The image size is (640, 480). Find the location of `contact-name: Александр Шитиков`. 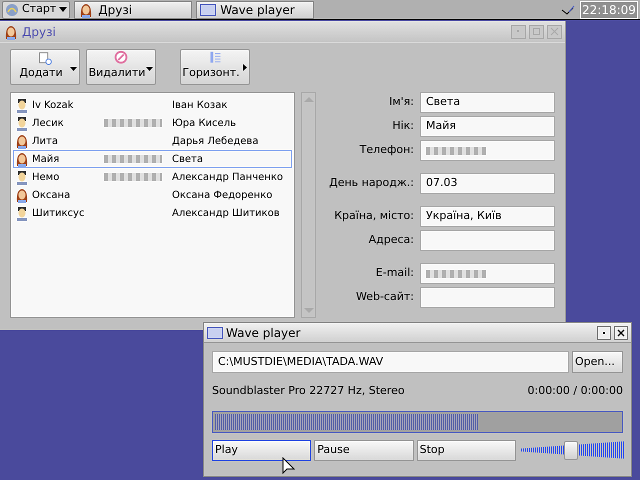

contact-name: Александр Шитиков is located at coordinates (226, 213).